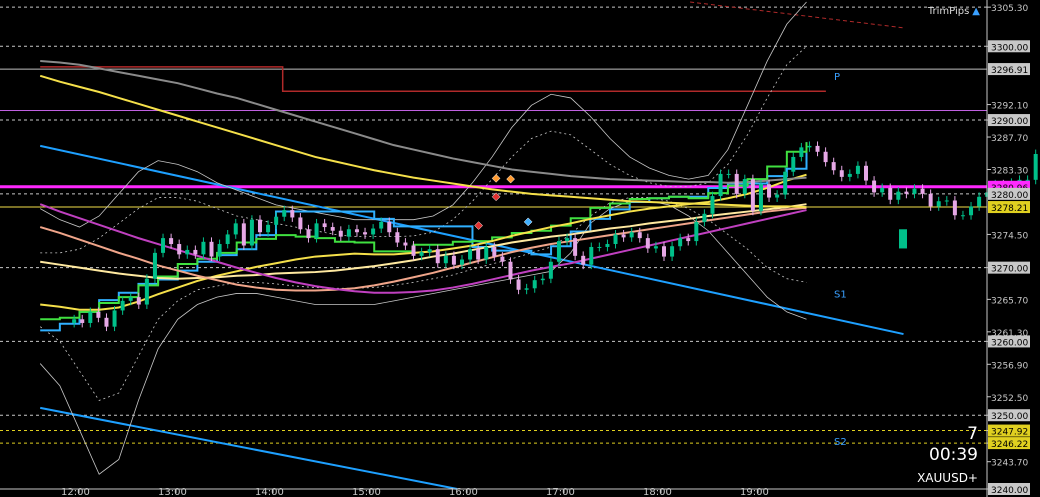 Image resolution: width=1040 pixels, height=497 pixels. Describe the element at coordinates (1009, 71) in the screenshot. I see `price-tag-label: 3296.91` at that location.